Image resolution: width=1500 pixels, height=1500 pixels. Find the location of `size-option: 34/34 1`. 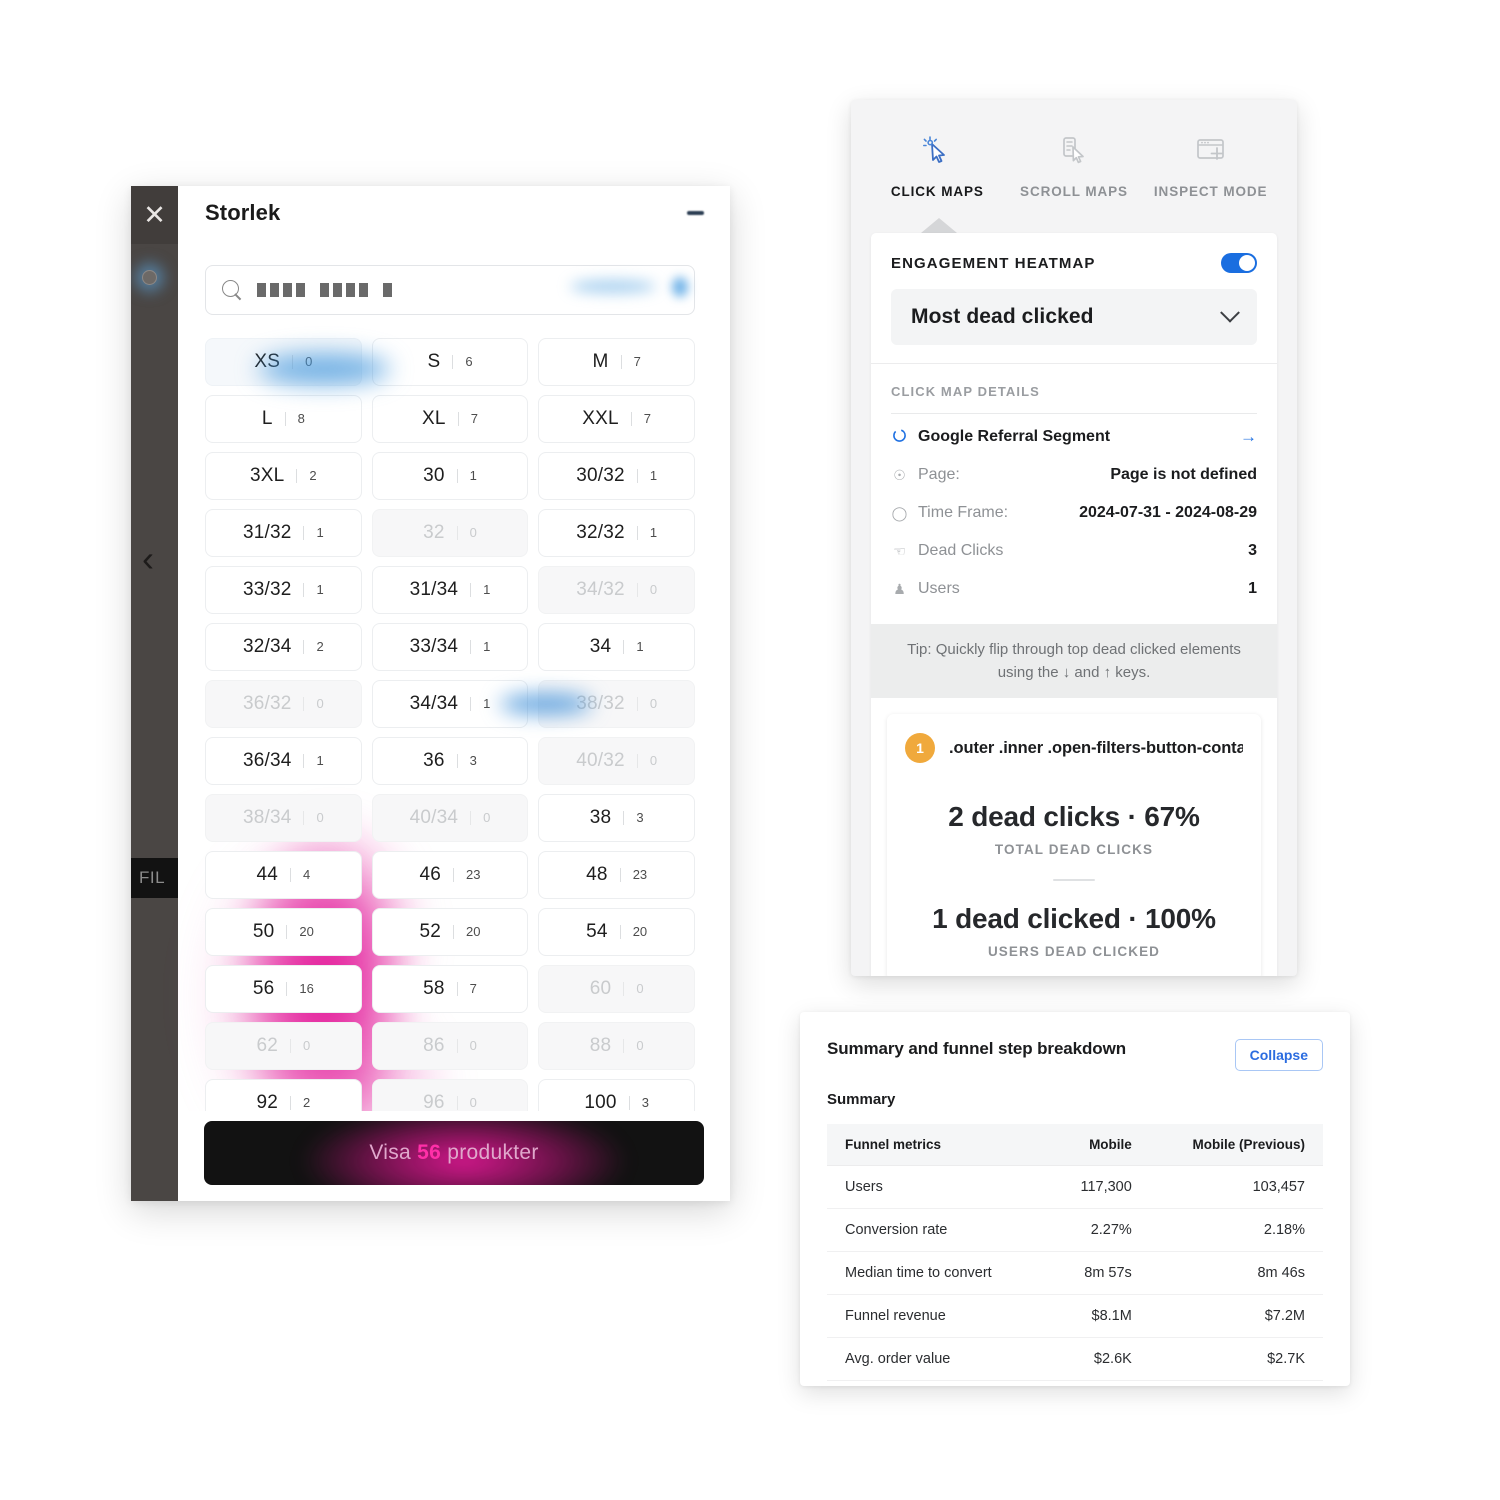

size-option: 34/34 1 is located at coordinates (450, 704).